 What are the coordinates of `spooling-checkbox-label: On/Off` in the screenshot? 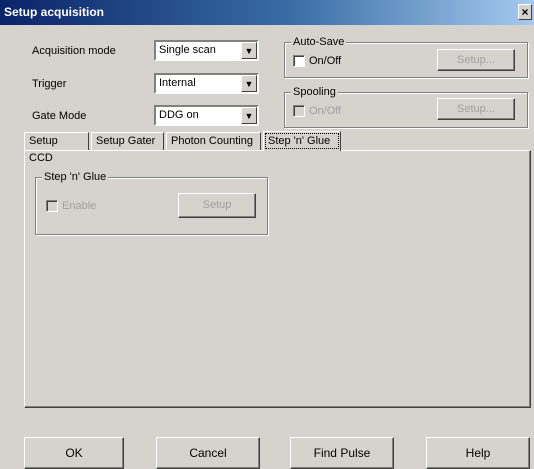 It's located at (325, 111).